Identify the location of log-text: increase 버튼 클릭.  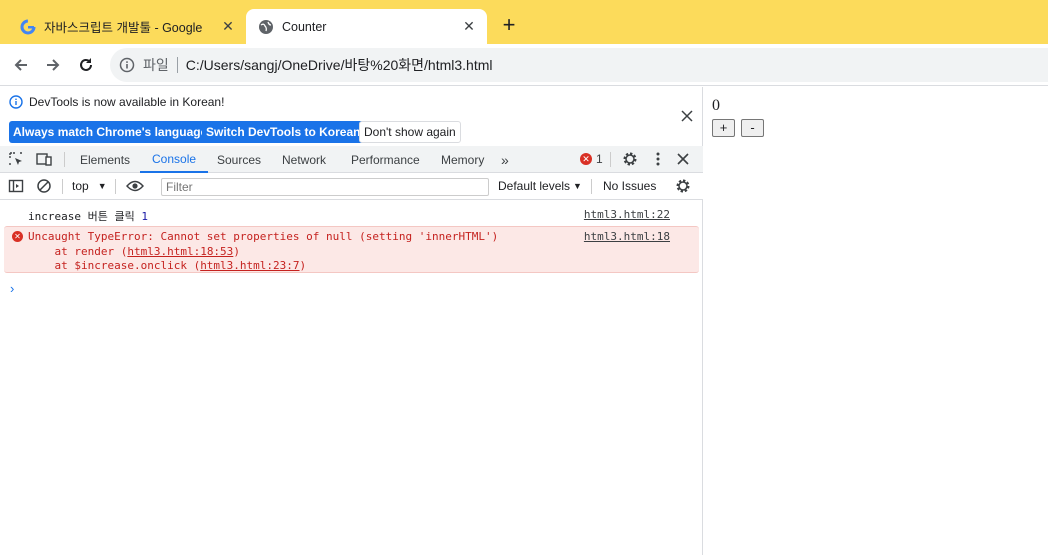
(81, 216).